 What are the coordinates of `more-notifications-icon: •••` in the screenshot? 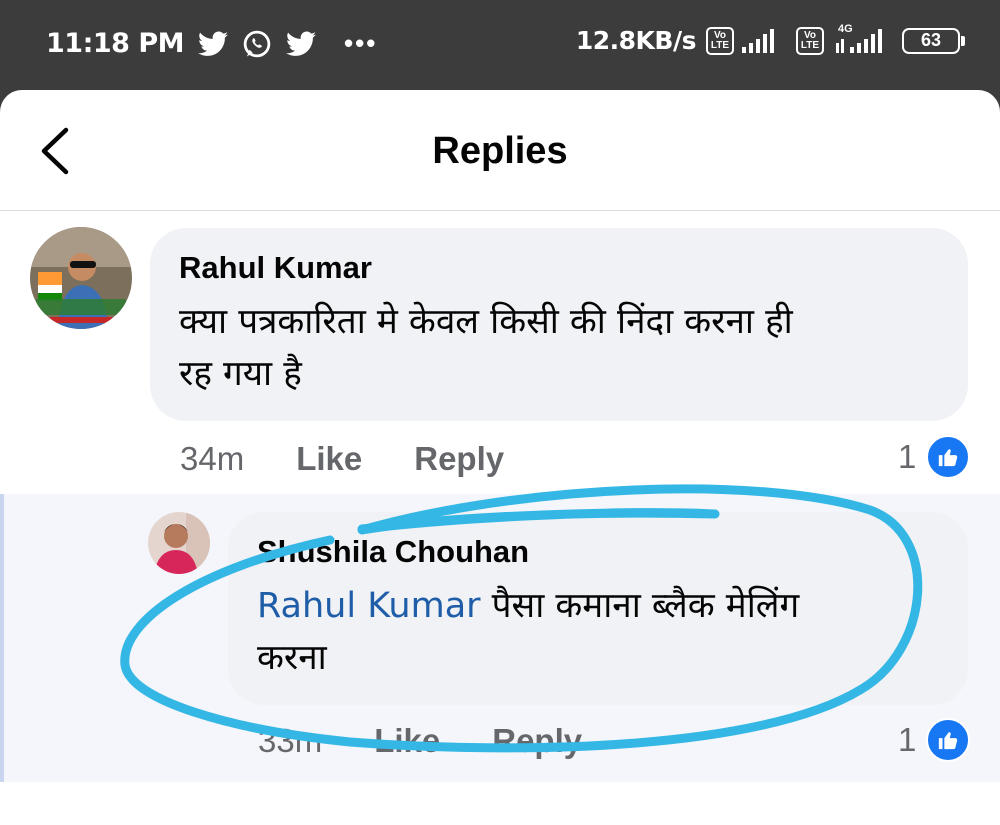 It's located at (361, 43).